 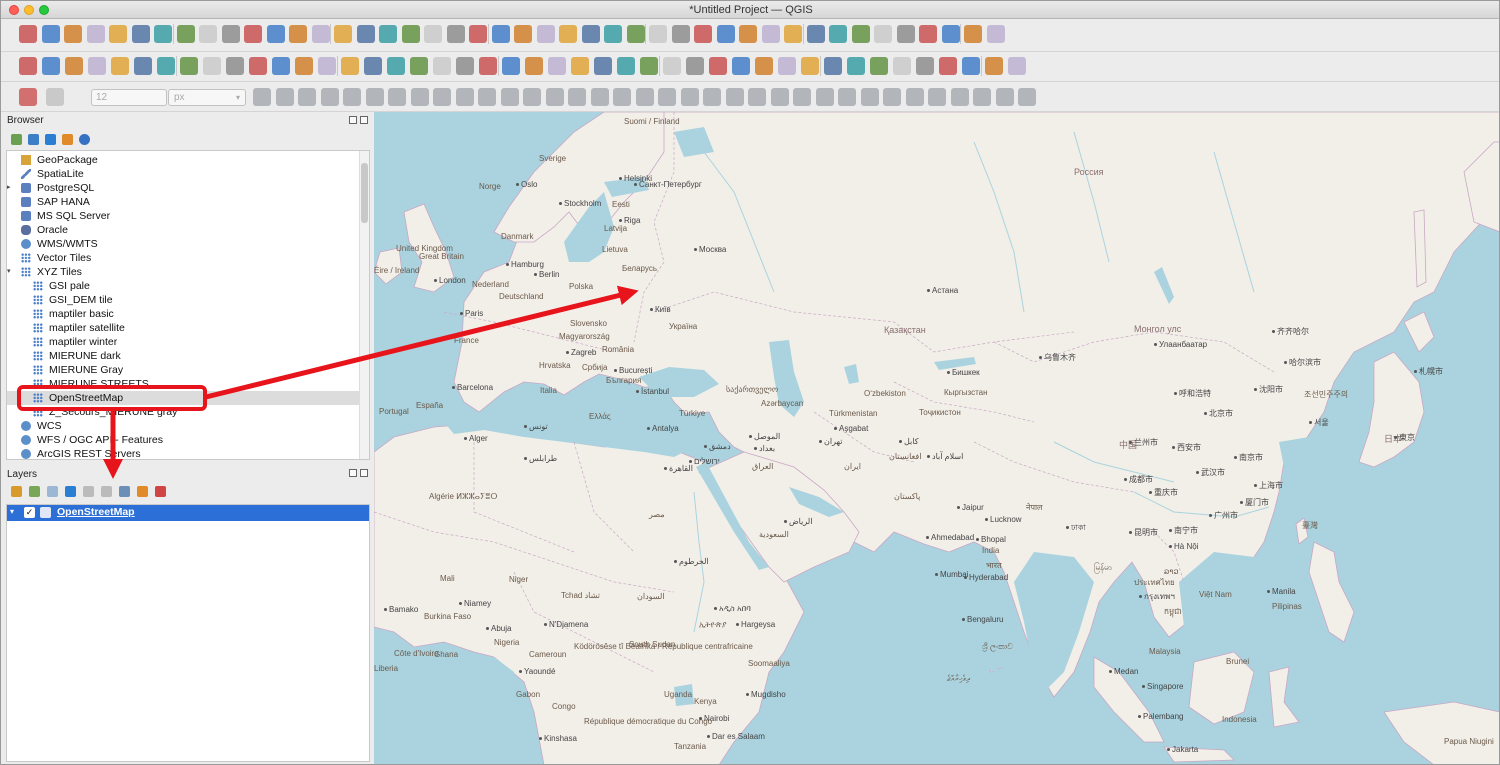 What do you see at coordinates (183, 342) in the screenshot?
I see `browser-item: maptiler winter` at bounding box center [183, 342].